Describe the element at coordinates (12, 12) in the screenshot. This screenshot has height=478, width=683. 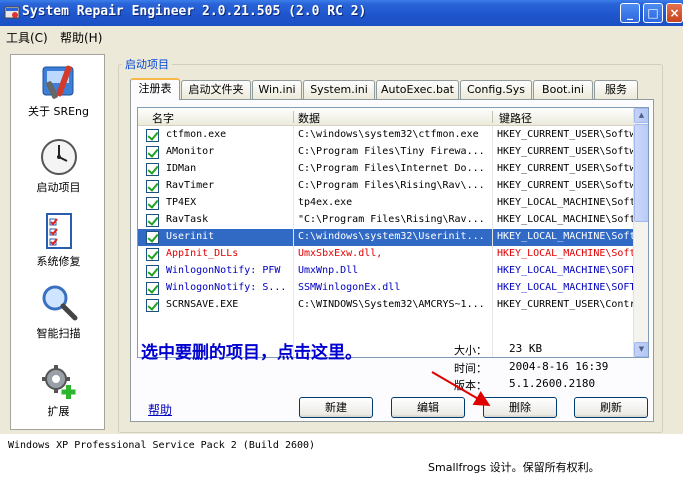
I see `app-icon` at that location.